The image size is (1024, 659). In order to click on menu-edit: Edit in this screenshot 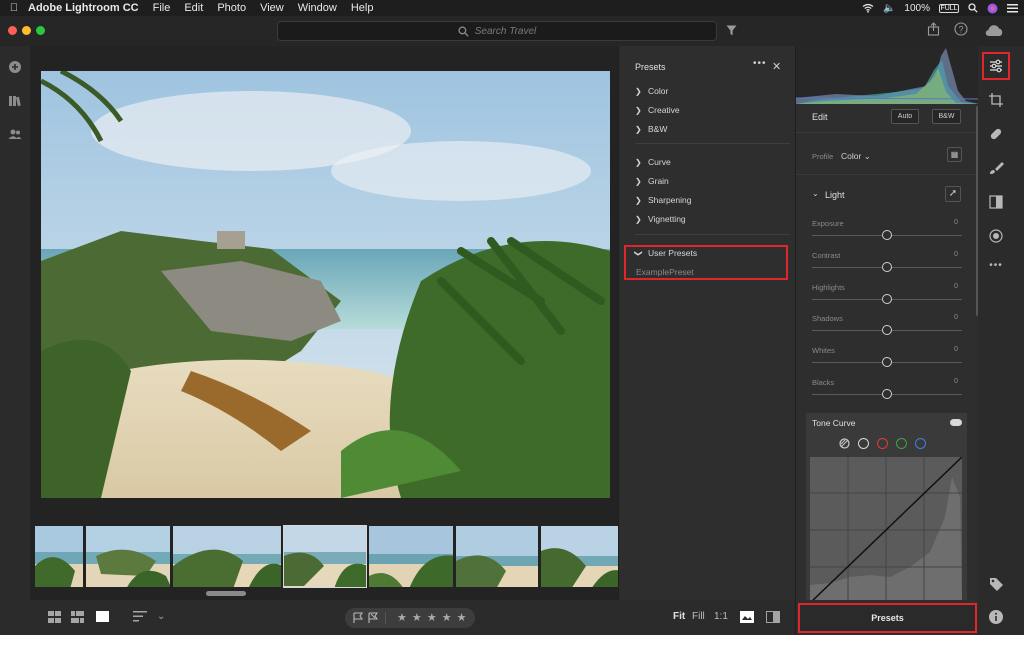, I will do `click(193, 8)`.